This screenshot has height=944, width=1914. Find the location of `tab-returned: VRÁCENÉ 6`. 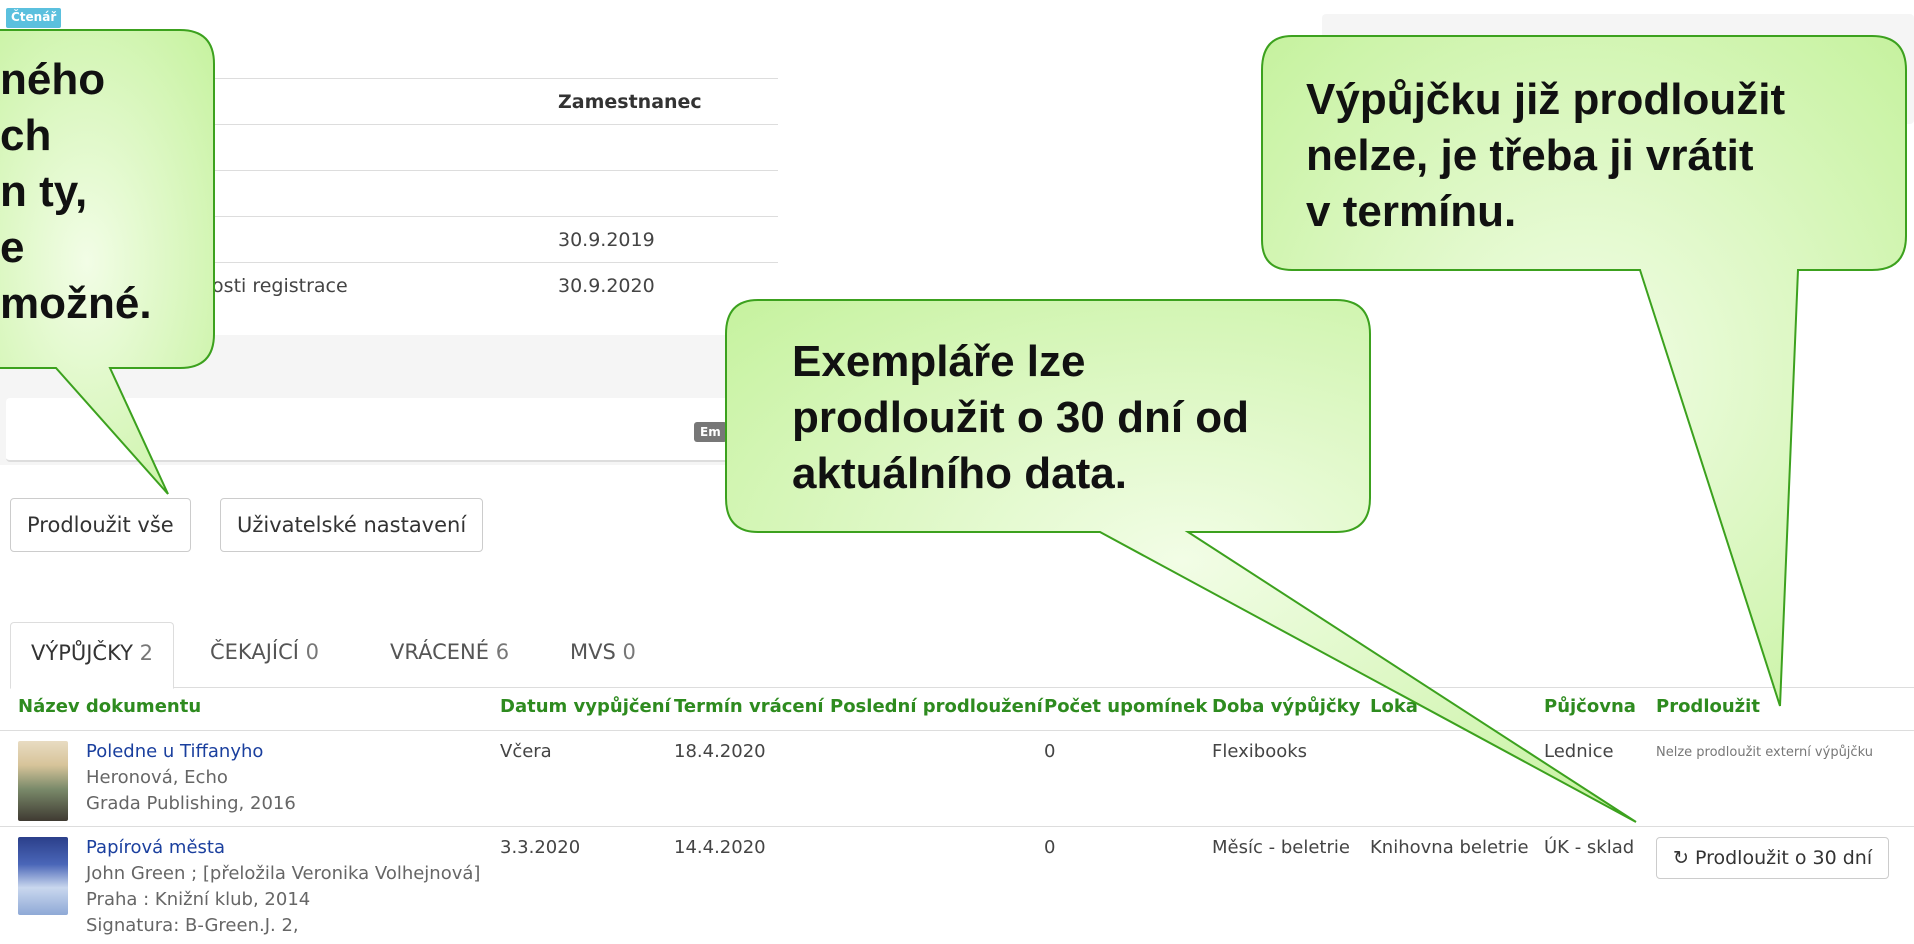

tab-returned: VRÁCENÉ 6 is located at coordinates (449, 655).